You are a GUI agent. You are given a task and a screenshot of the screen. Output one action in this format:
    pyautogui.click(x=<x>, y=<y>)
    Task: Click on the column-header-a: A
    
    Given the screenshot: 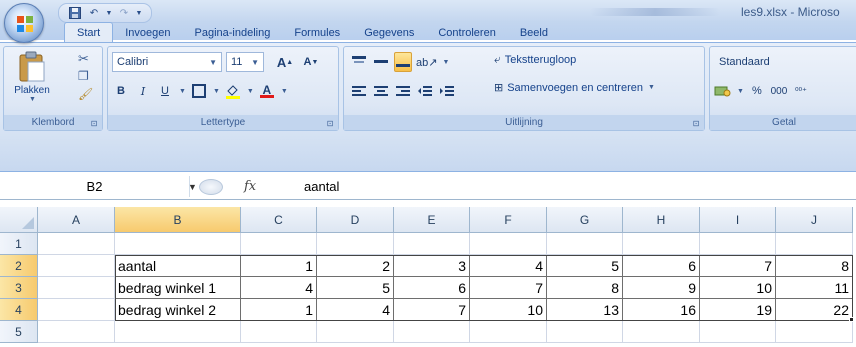 What is the action you would take?
    pyautogui.click(x=76, y=220)
    